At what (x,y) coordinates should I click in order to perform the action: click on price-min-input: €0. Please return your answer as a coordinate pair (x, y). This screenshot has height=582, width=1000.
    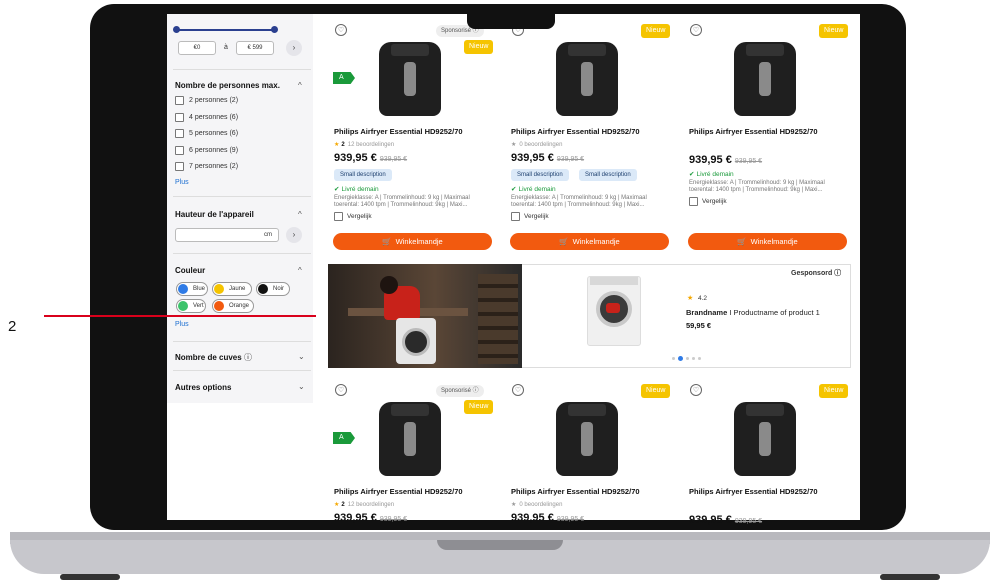
    Looking at the image, I should click on (197, 48).